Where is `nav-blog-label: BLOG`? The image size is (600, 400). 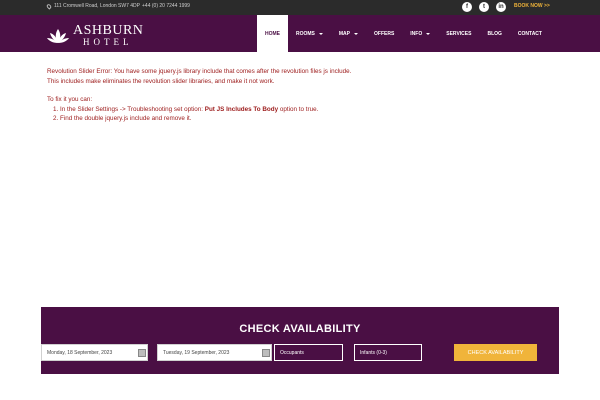 nav-blog-label: BLOG is located at coordinates (494, 33).